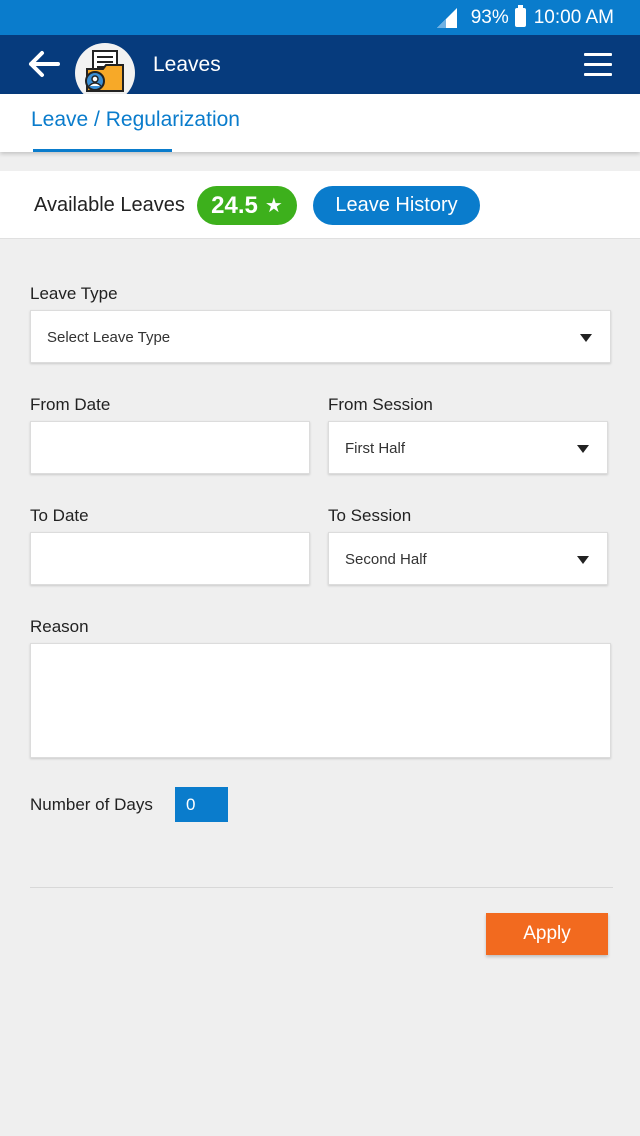 This screenshot has width=640, height=1136. Describe the element at coordinates (468, 558) in the screenshot. I see `to-session-select: Second Half` at that location.